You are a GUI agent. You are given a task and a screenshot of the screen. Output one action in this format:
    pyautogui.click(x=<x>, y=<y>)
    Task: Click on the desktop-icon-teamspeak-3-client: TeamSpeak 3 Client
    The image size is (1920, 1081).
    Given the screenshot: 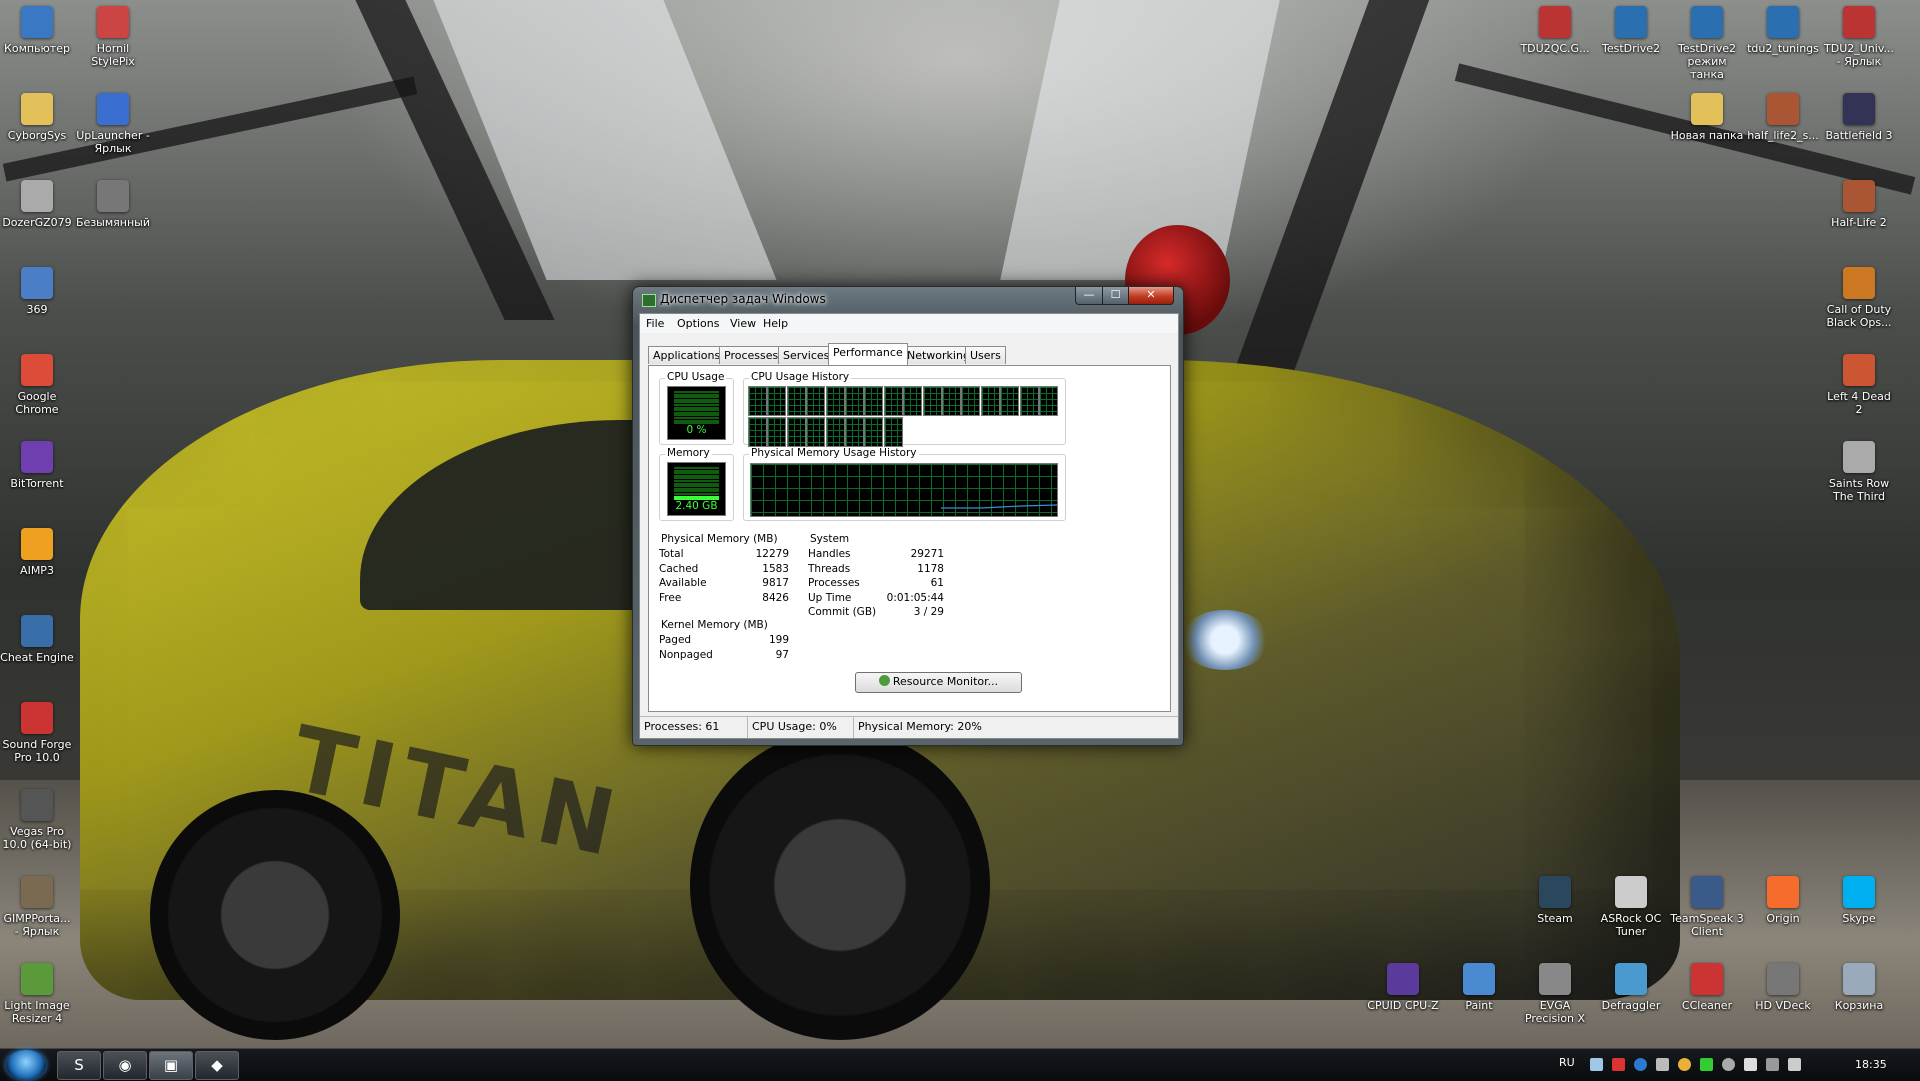 What is the action you would take?
    pyautogui.click(x=1707, y=907)
    